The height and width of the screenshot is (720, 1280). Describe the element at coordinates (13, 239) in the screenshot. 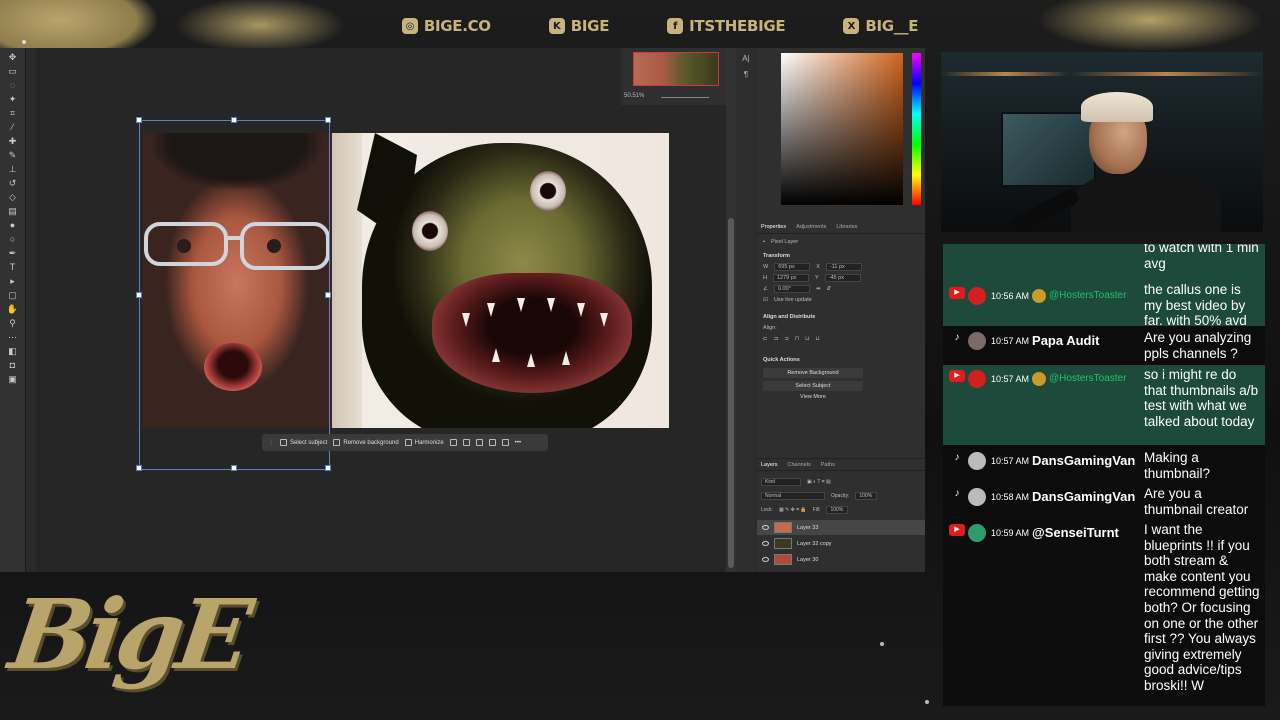

I see `dodge-tool-icon: ○` at that location.